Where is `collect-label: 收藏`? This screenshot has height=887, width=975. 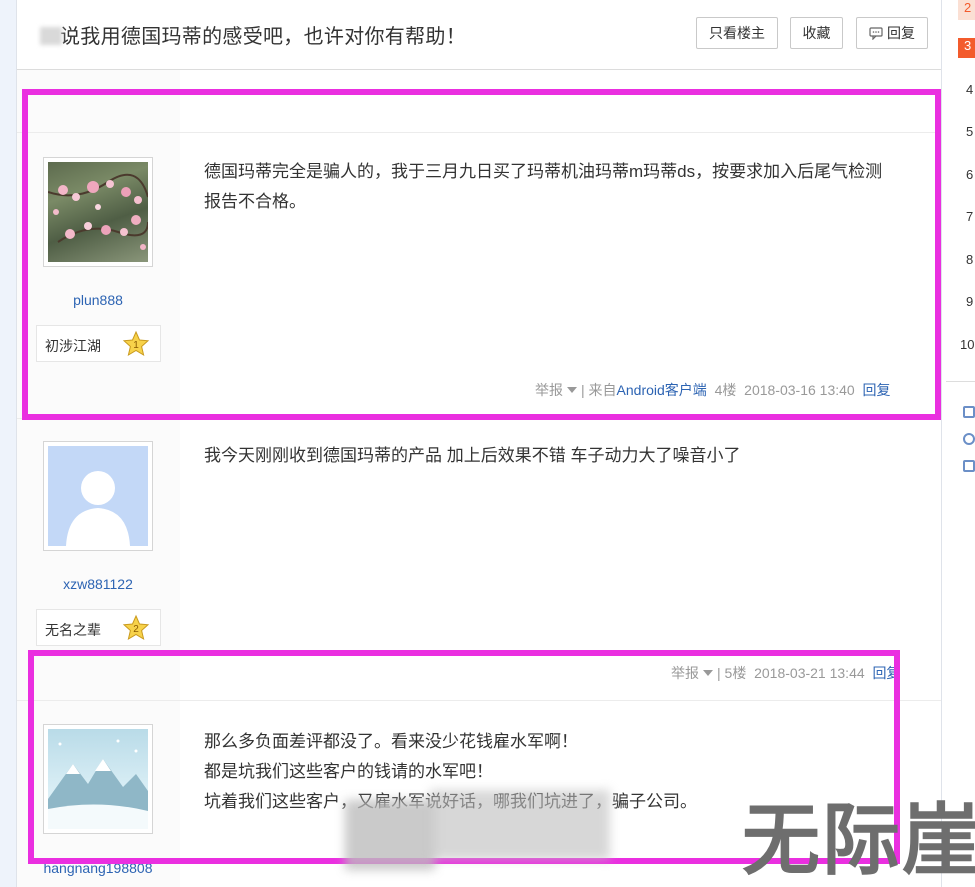 collect-label: 收藏 is located at coordinates (816, 33).